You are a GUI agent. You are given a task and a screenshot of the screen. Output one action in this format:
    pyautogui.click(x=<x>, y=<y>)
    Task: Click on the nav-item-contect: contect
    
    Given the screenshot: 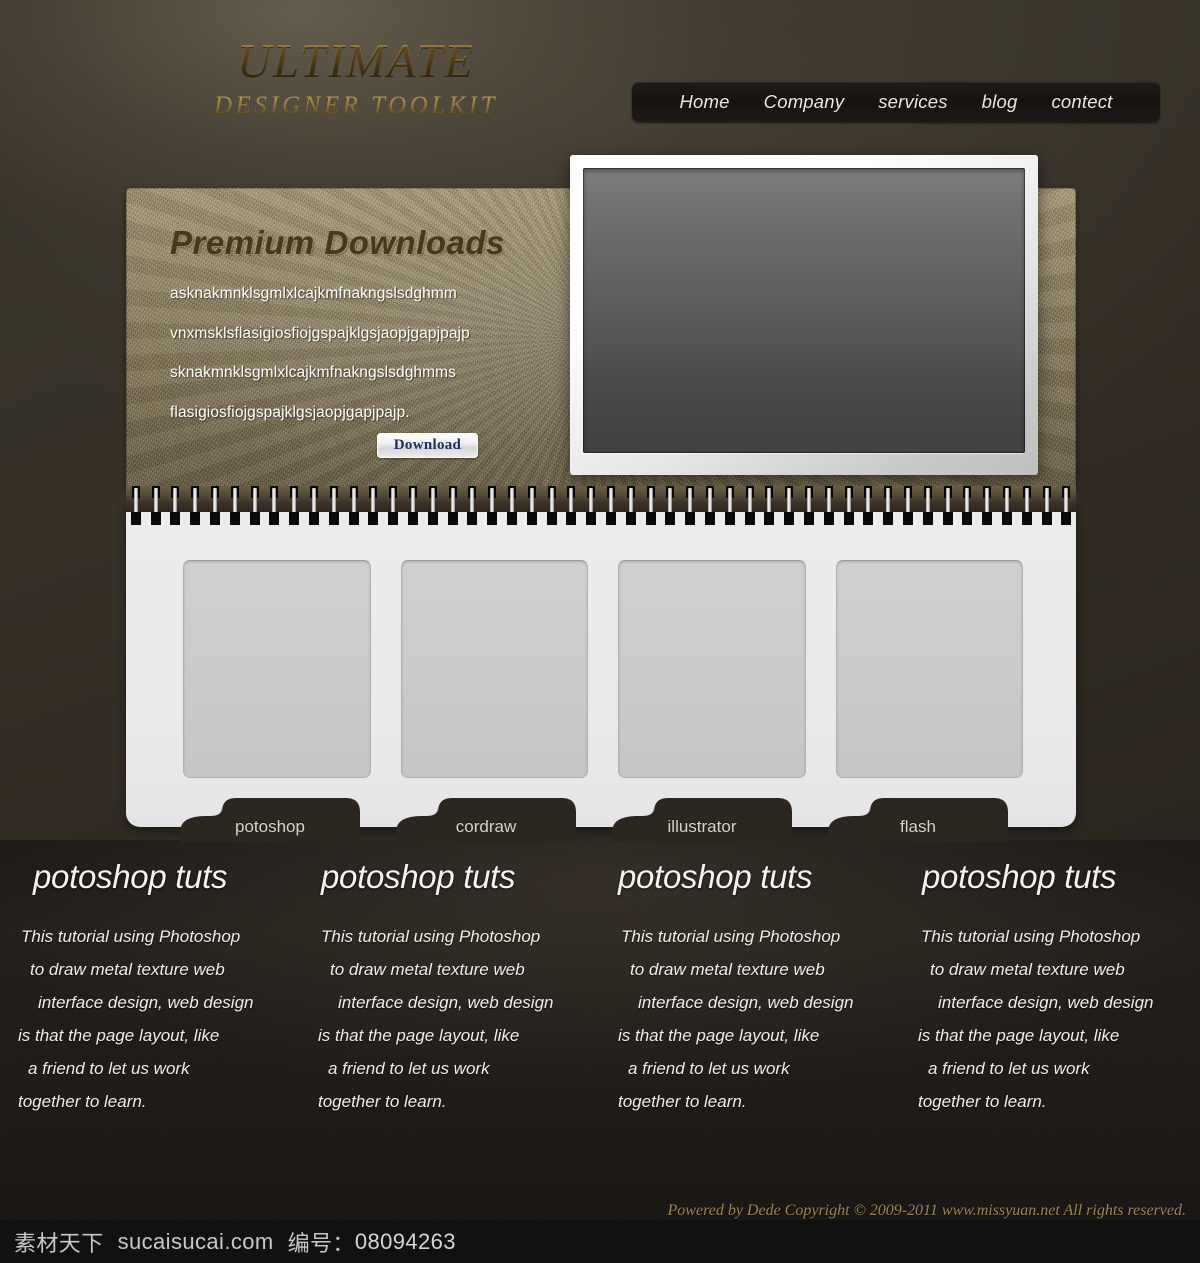 What is the action you would take?
    pyautogui.click(x=1081, y=102)
    